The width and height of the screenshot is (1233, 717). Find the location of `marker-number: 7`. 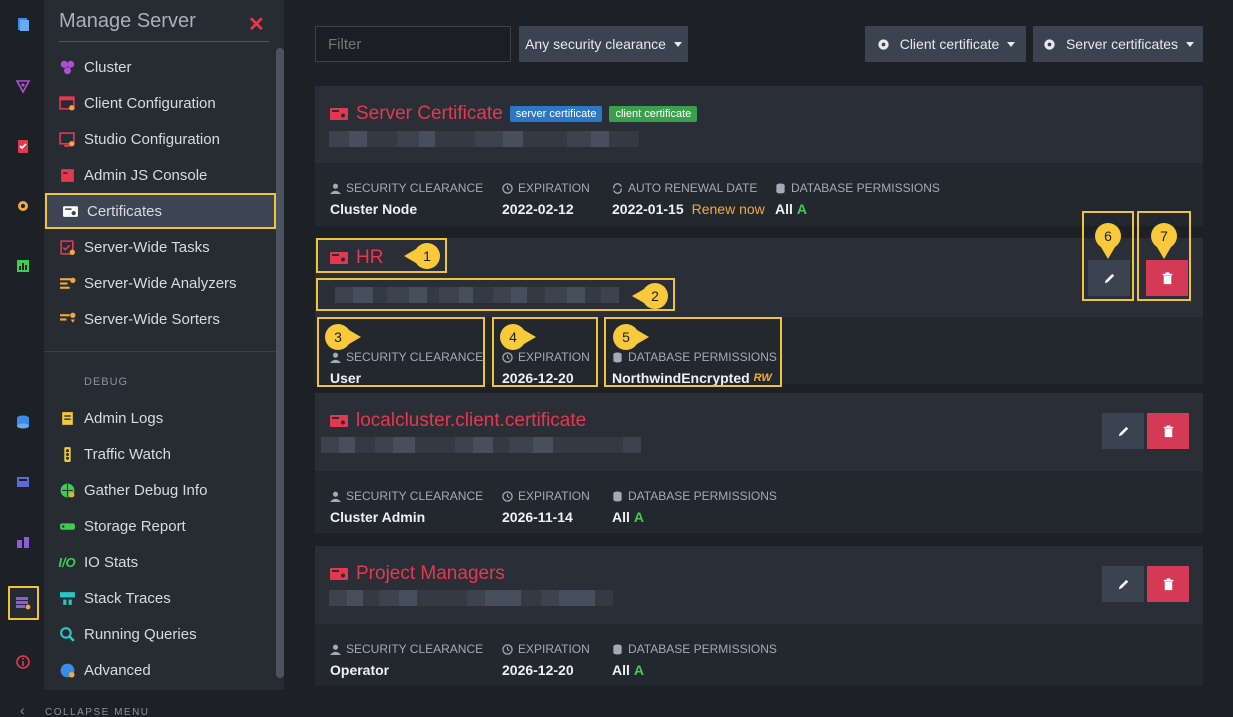

marker-number: 7 is located at coordinates (1164, 236).